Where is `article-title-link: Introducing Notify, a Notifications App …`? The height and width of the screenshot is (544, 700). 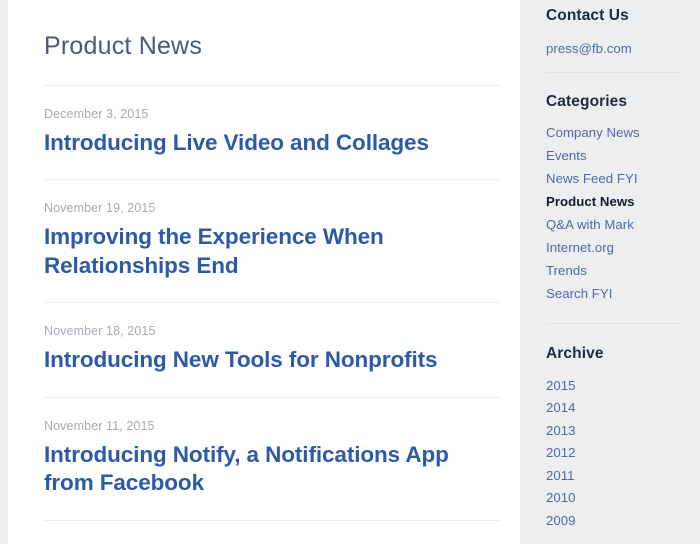
article-title-link: Introducing Notify, a Notifications App … is located at coordinates (246, 469).